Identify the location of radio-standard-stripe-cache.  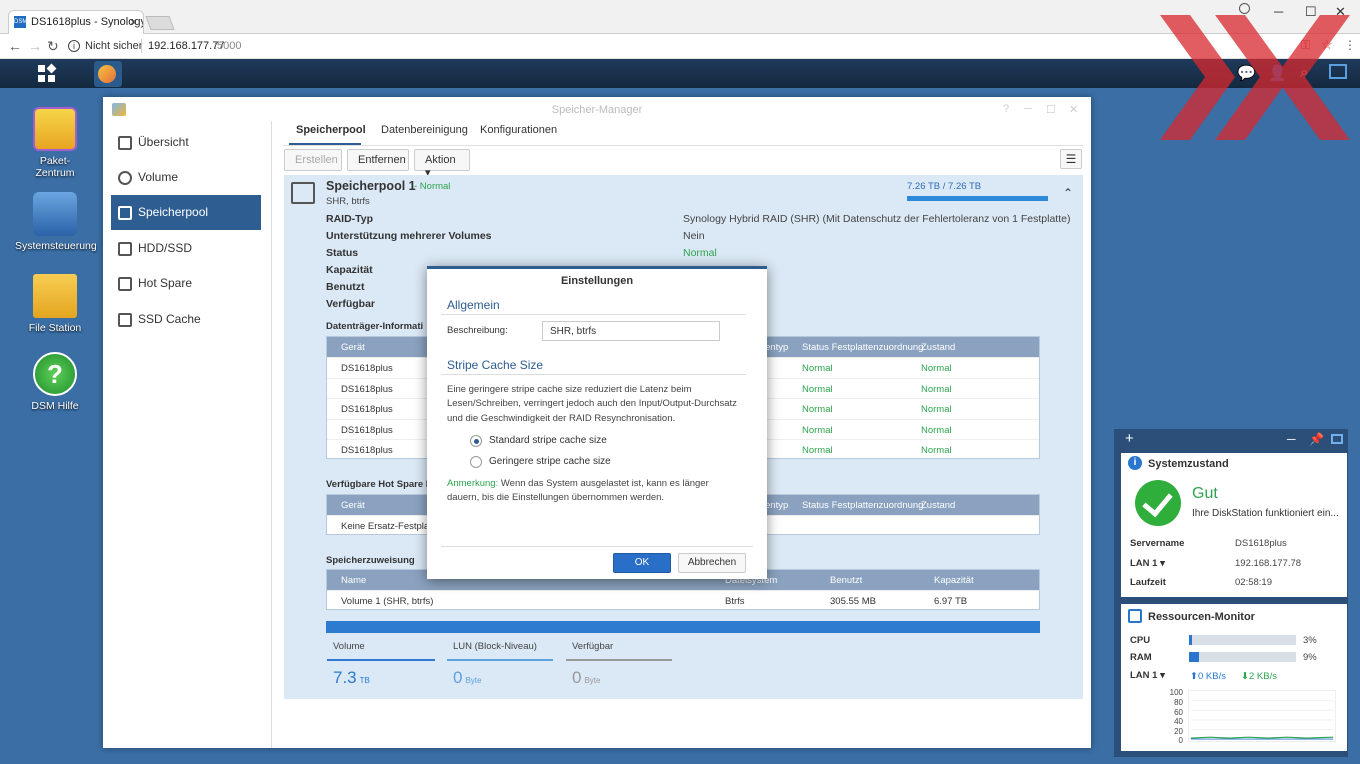
(476, 441).